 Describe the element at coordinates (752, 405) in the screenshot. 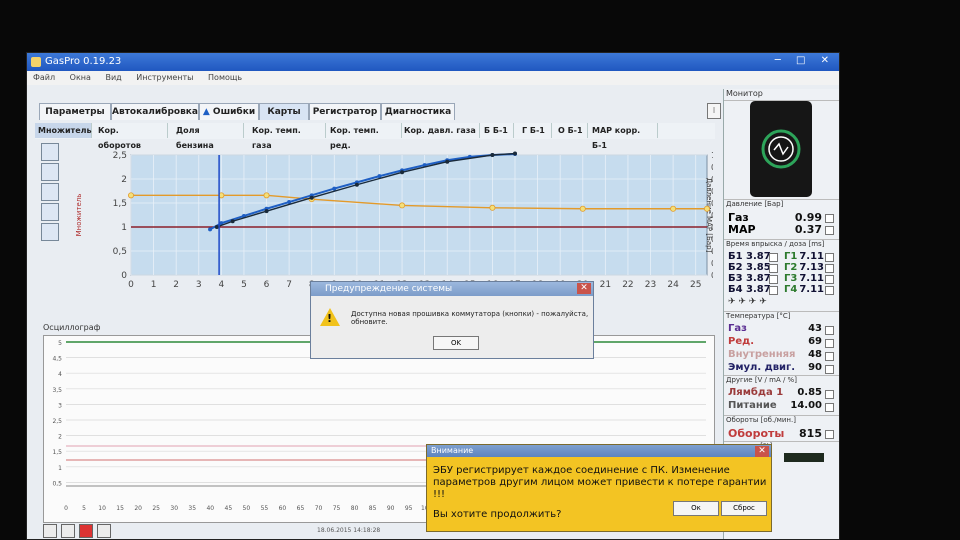

I see `other-sensor-label: Питание` at that location.